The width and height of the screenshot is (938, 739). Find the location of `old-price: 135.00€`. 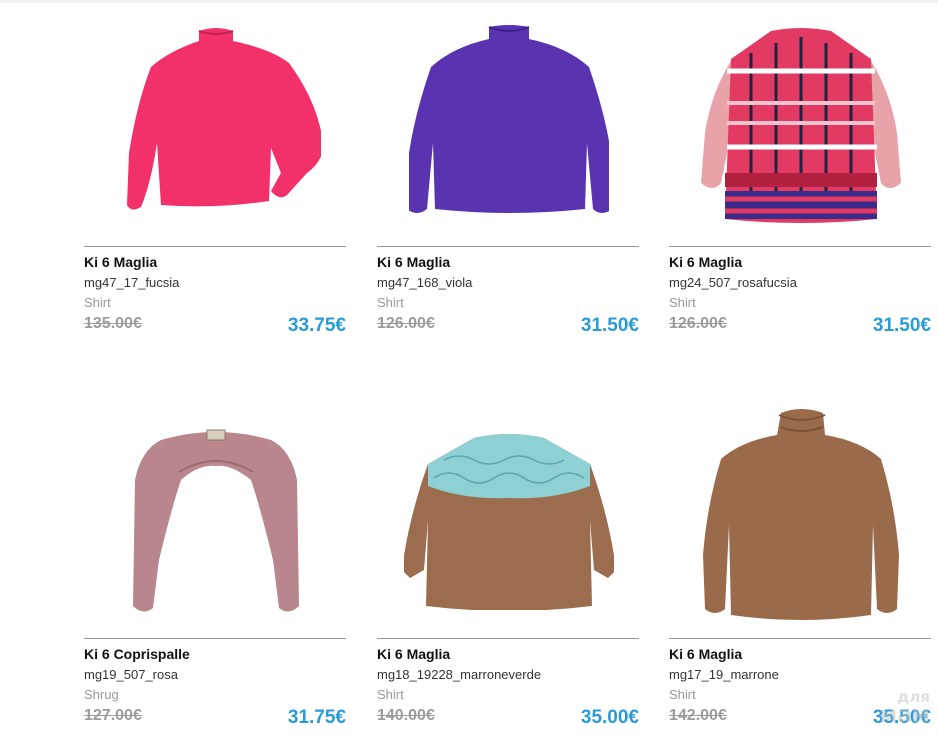

old-price: 135.00€ is located at coordinates (113, 323).